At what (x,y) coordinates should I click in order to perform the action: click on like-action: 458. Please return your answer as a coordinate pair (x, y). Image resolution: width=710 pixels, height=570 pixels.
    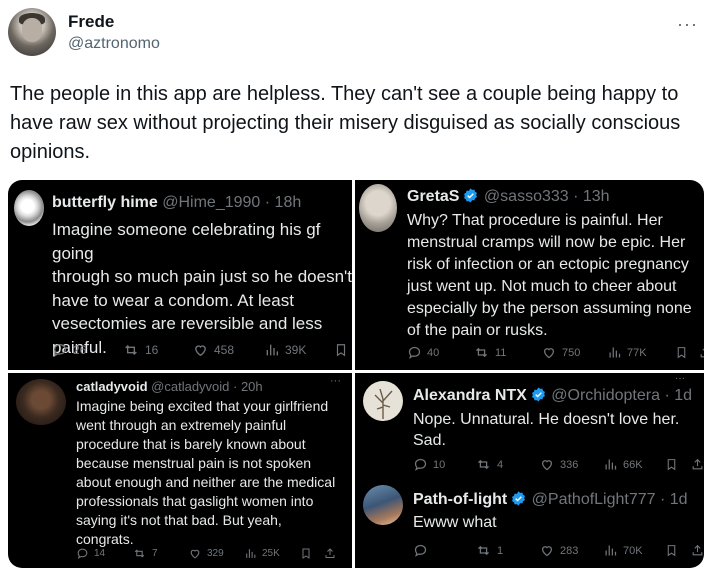
    Looking at the image, I should click on (228, 350).